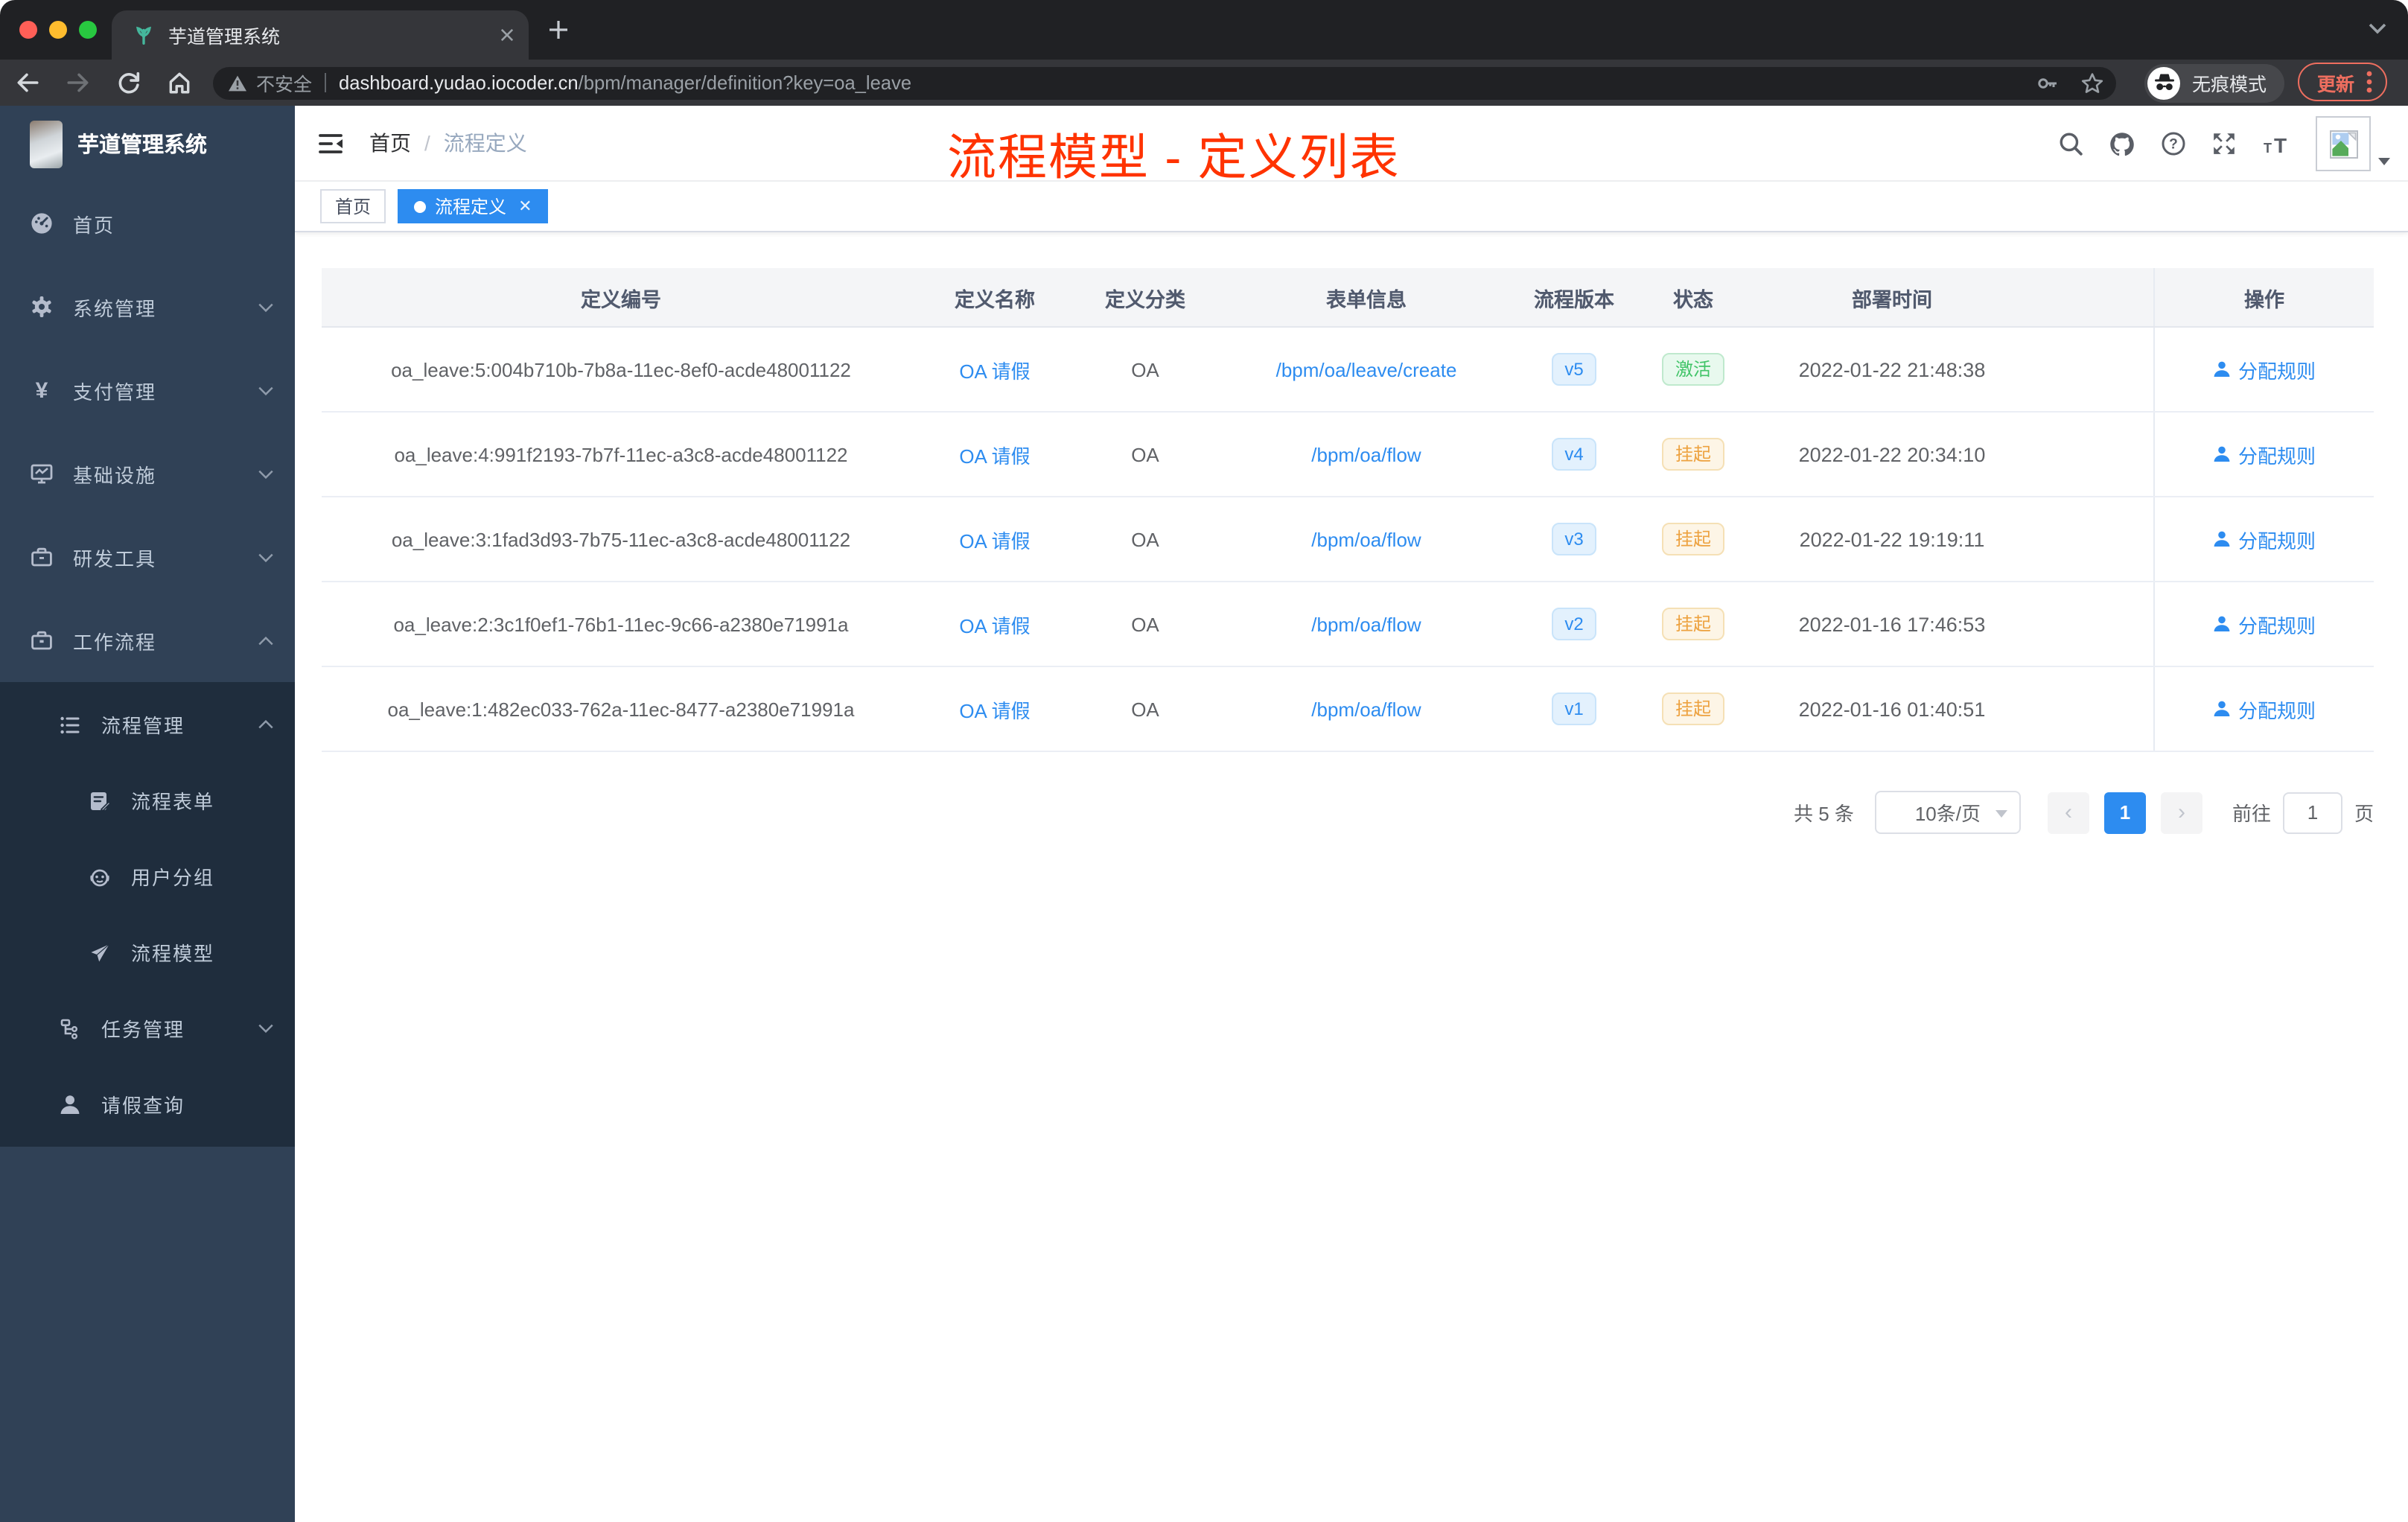 This screenshot has height=1522, width=2408. What do you see at coordinates (2068, 812) in the screenshot?
I see `prev-page-button: ‹` at bounding box center [2068, 812].